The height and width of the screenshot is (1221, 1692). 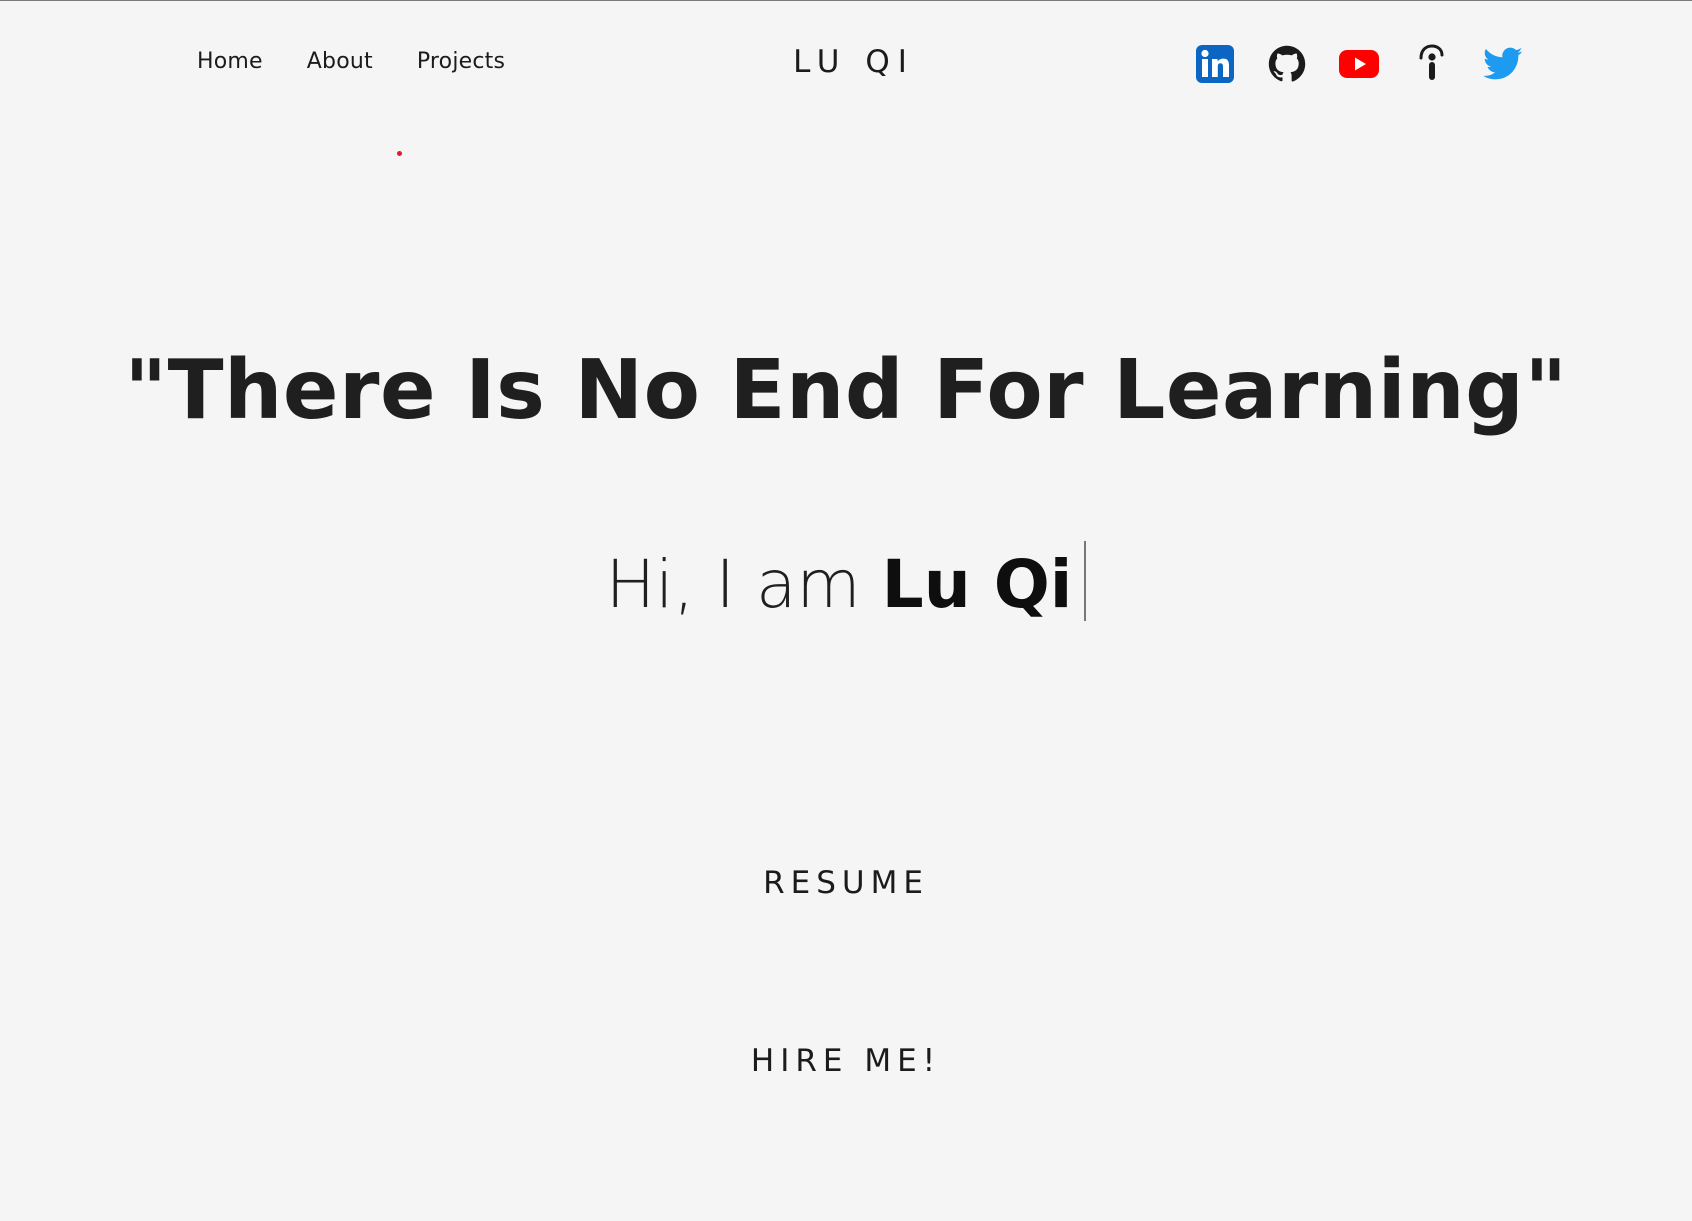 I want to click on social-links, so click(x=1359, y=64).